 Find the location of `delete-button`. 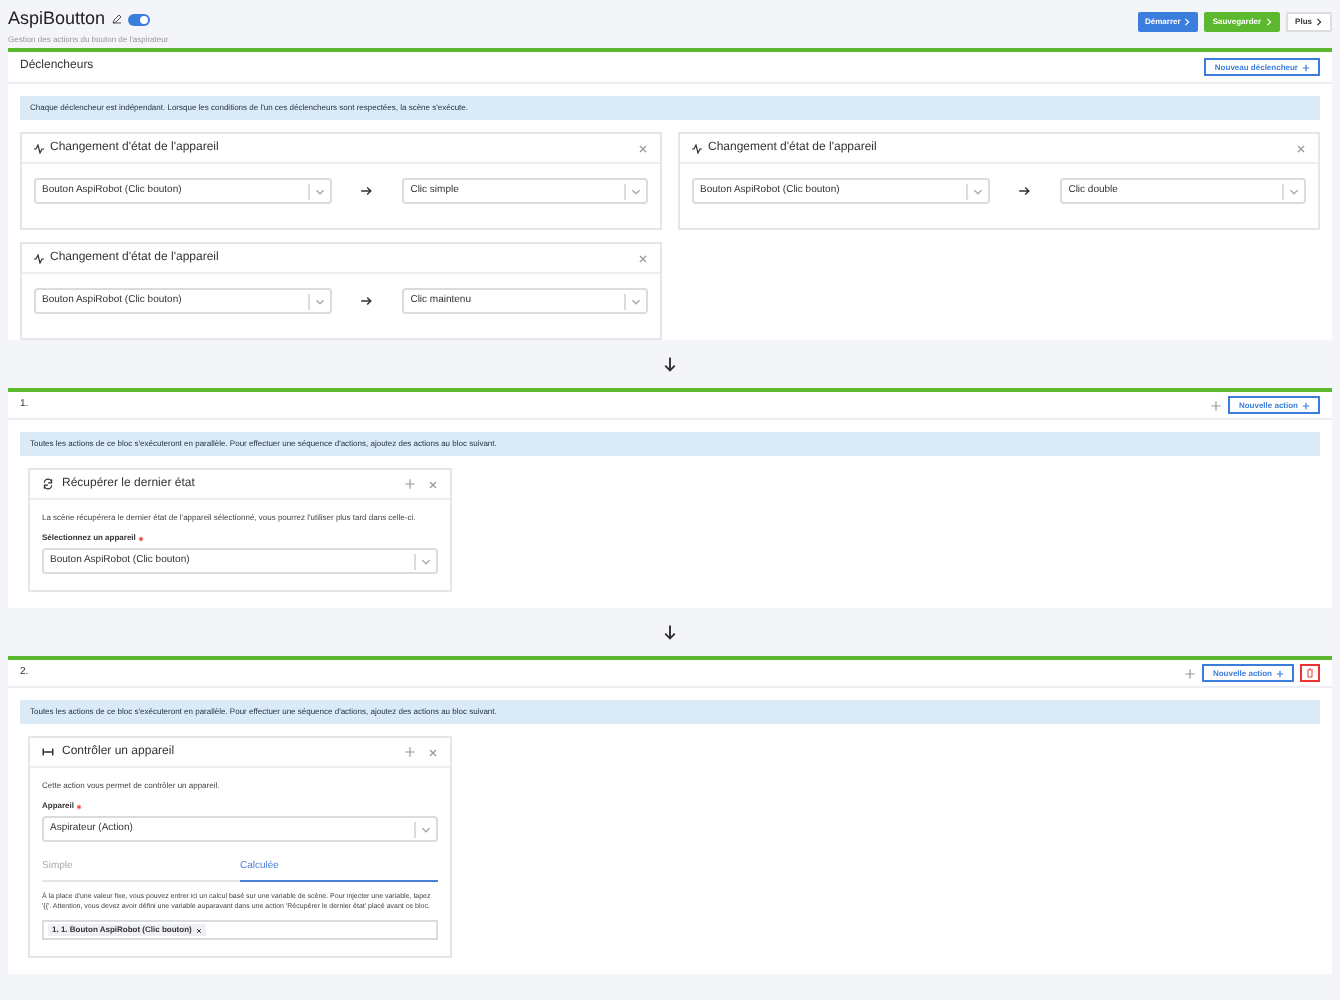

delete-button is located at coordinates (1310, 673).